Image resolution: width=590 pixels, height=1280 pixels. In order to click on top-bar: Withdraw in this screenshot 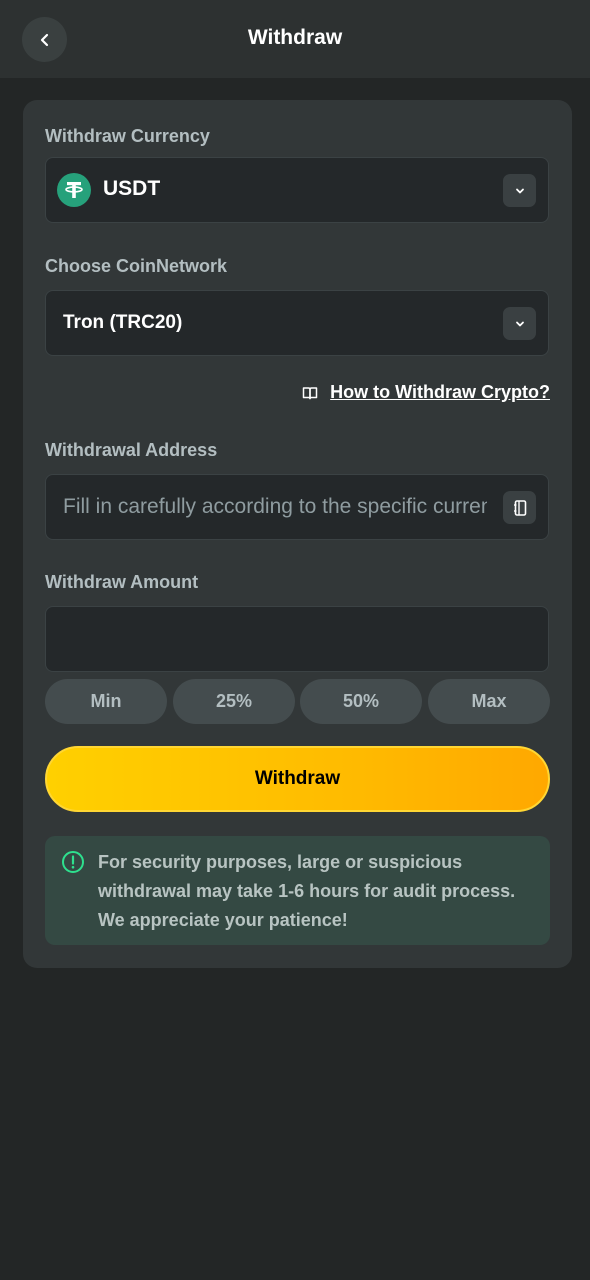, I will do `click(295, 39)`.